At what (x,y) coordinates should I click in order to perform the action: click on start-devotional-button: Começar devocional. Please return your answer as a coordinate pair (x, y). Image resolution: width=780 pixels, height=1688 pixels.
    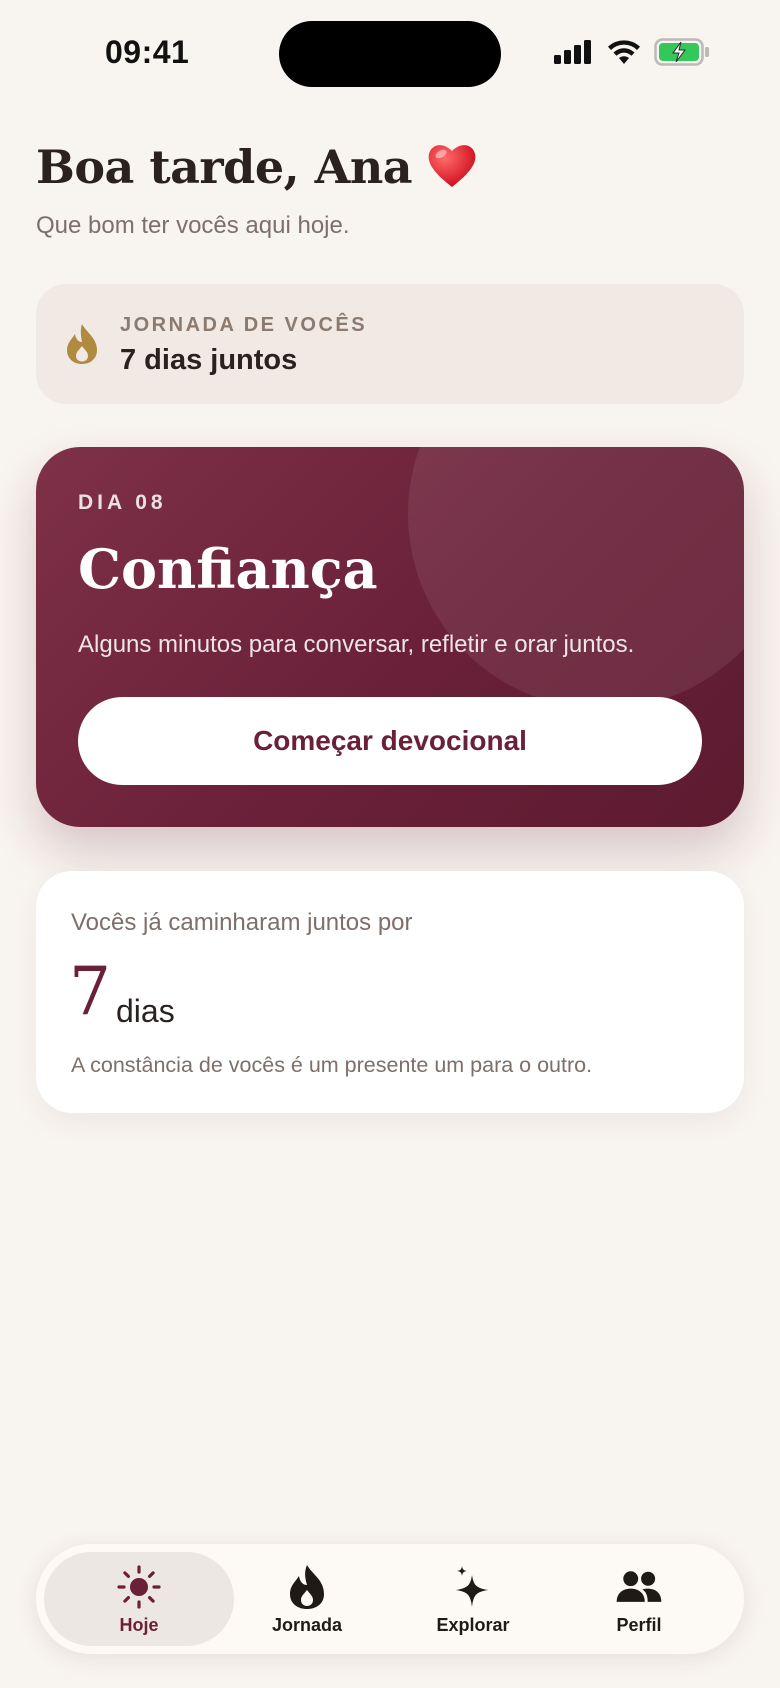
    Looking at the image, I should click on (390, 741).